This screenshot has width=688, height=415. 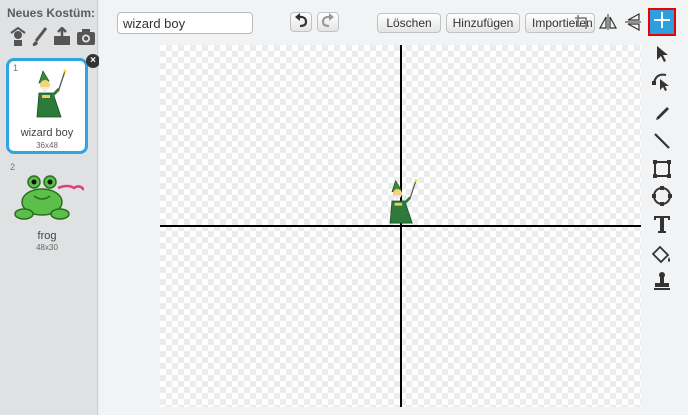 I want to click on costume-size: 36x48, so click(x=47, y=145).